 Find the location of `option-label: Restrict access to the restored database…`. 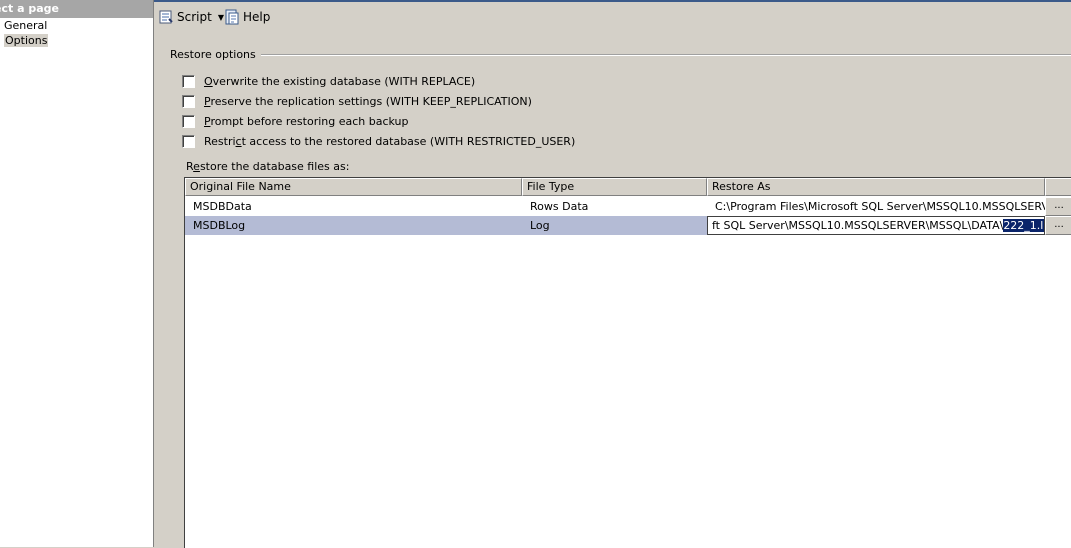

option-label: Restrict access to the restored database… is located at coordinates (390, 141).